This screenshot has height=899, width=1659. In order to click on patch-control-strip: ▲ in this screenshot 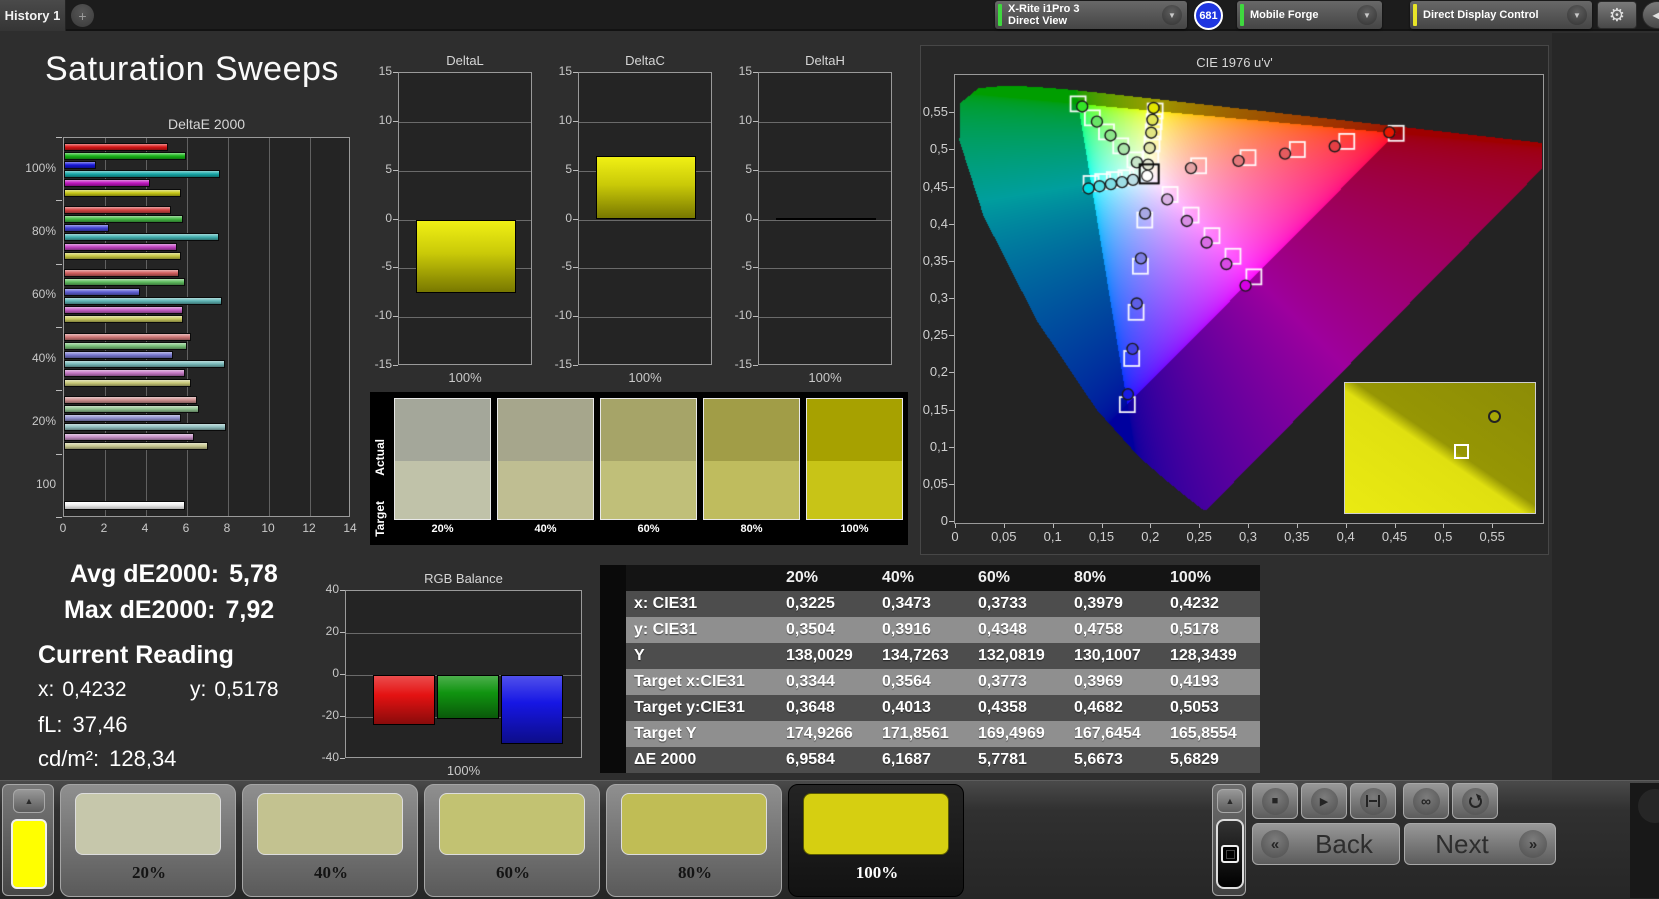, I will do `click(1229, 840)`.